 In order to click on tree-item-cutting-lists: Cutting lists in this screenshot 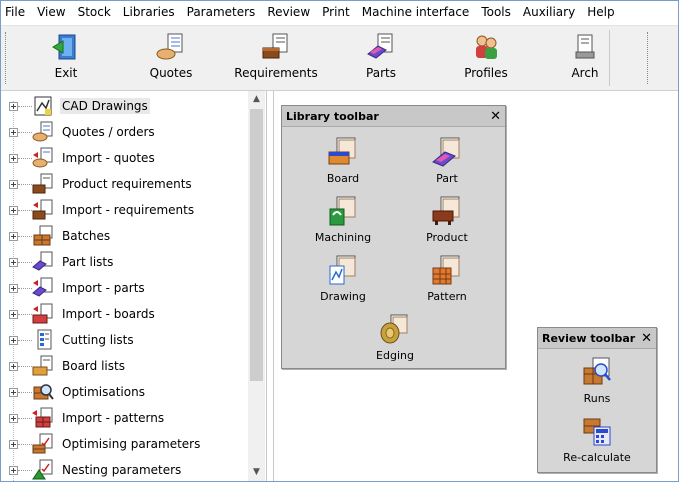, I will do `click(125, 340)`.